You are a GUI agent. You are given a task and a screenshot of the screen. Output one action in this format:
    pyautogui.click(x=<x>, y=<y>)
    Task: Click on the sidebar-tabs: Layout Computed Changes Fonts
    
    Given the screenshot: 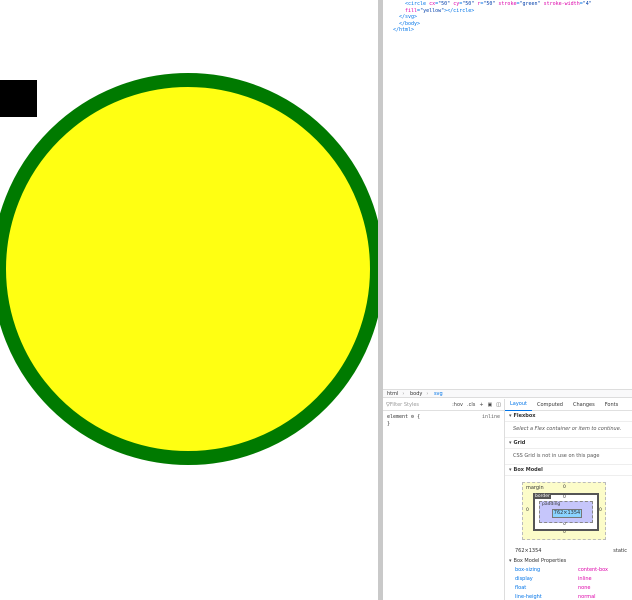 What is the action you would take?
    pyautogui.click(x=568, y=405)
    